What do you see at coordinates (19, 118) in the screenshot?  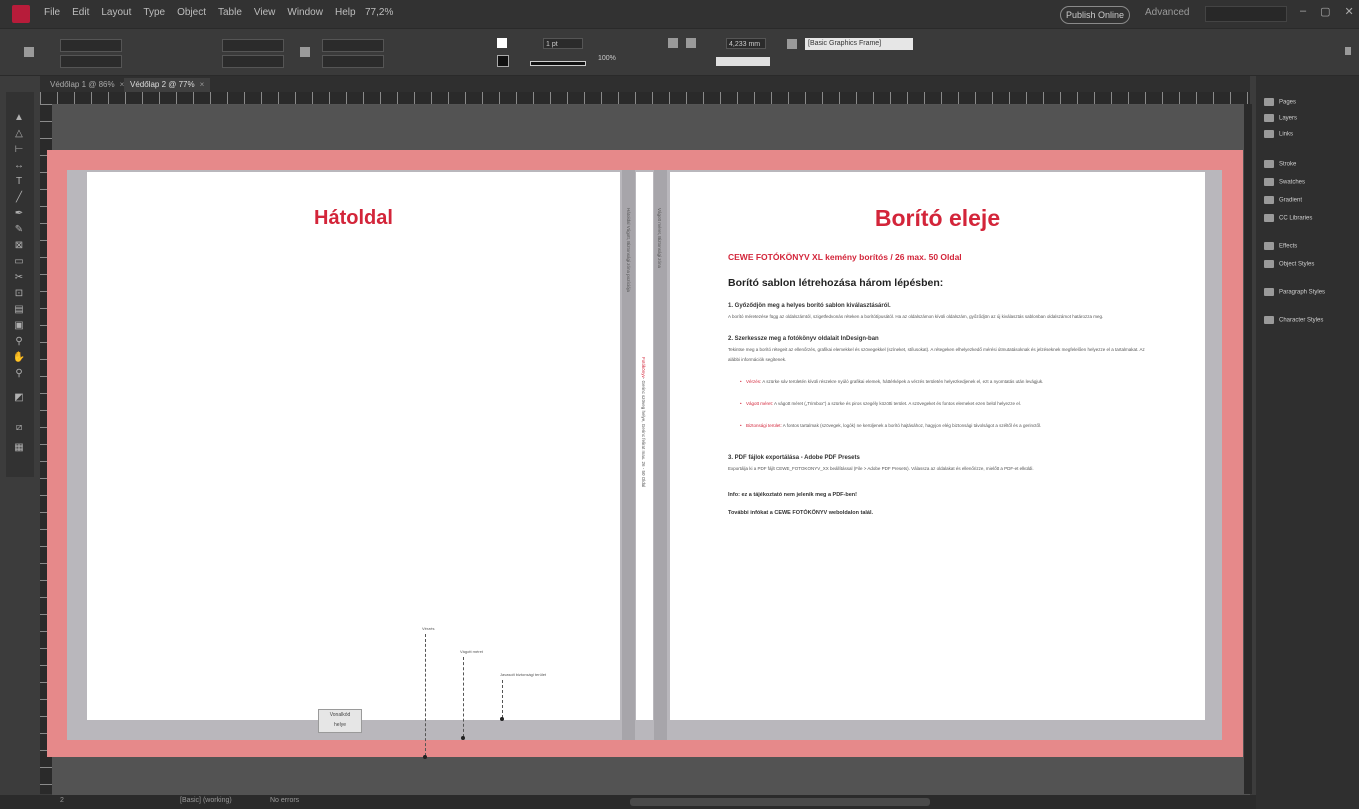 I see `selection-tool-icon: ▲` at bounding box center [19, 118].